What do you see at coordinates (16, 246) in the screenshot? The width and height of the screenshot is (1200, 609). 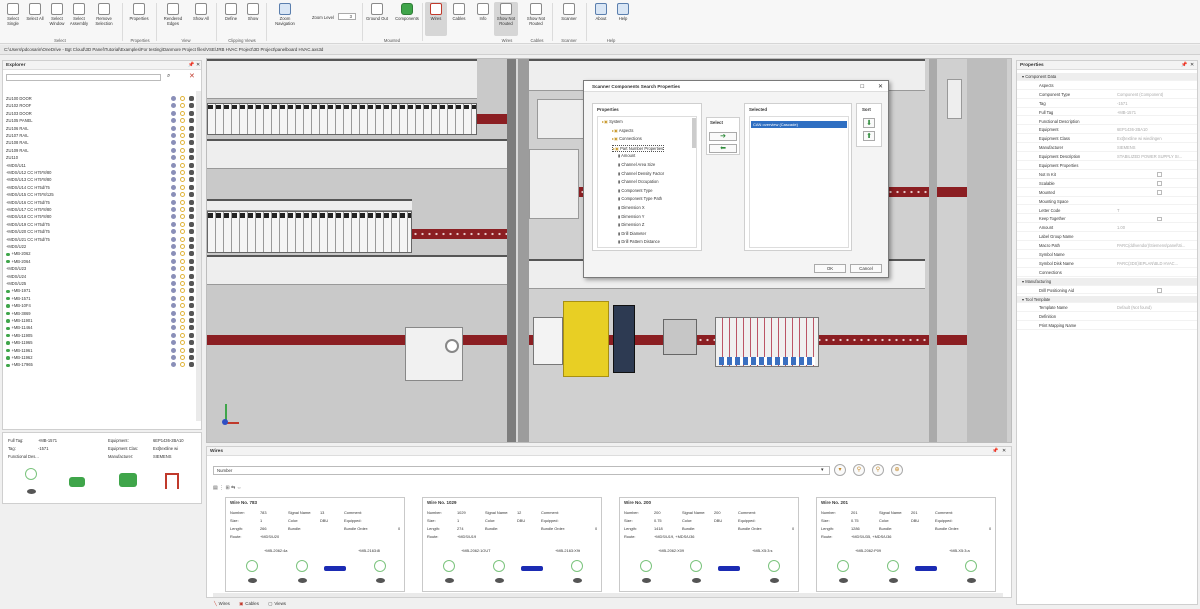 I see `tree-item: +MDS/U22` at bounding box center [16, 246].